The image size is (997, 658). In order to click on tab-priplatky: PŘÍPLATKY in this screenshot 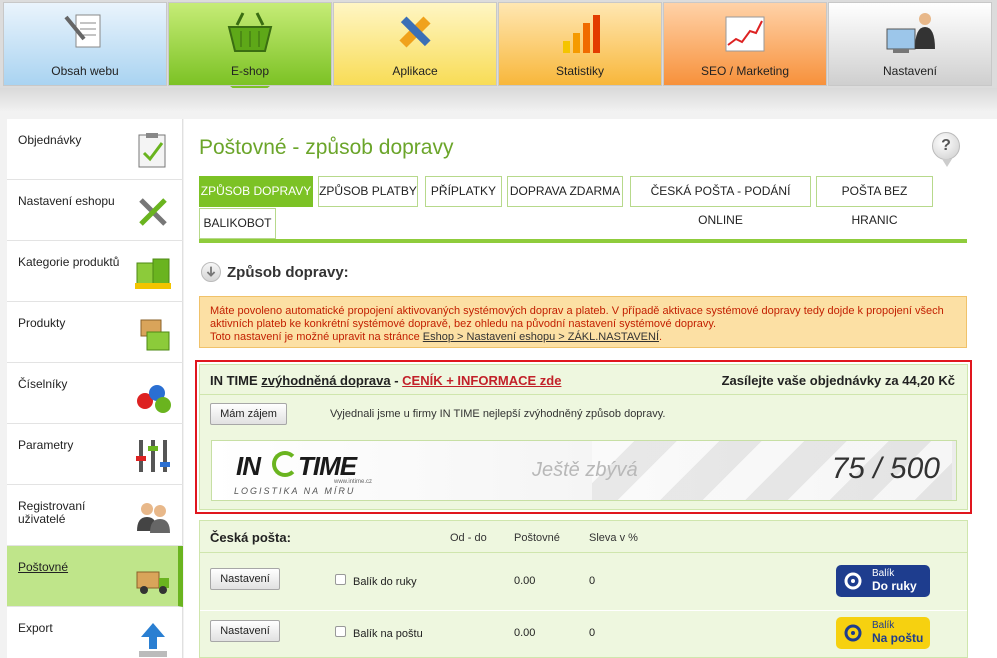, I will do `click(463, 191)`.